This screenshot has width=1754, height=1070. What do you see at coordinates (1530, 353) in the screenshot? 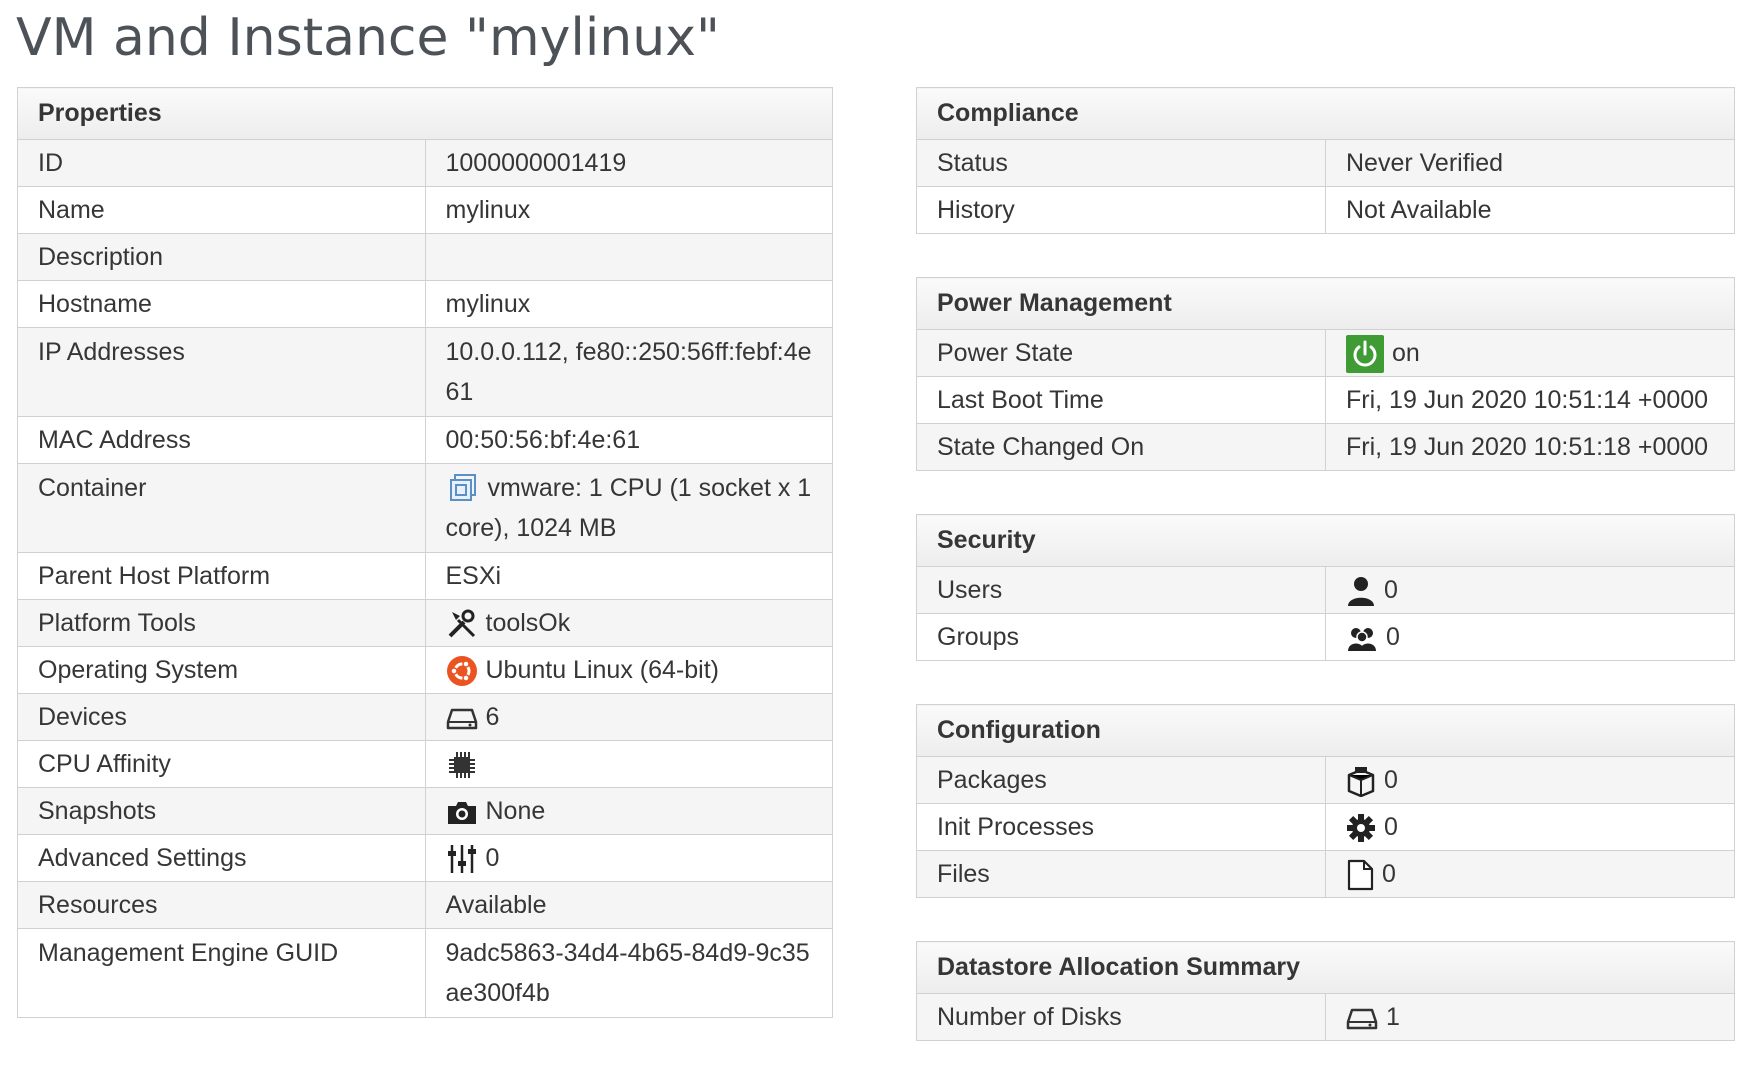
I see `row-value: on` at bounding box center [1530, 353].